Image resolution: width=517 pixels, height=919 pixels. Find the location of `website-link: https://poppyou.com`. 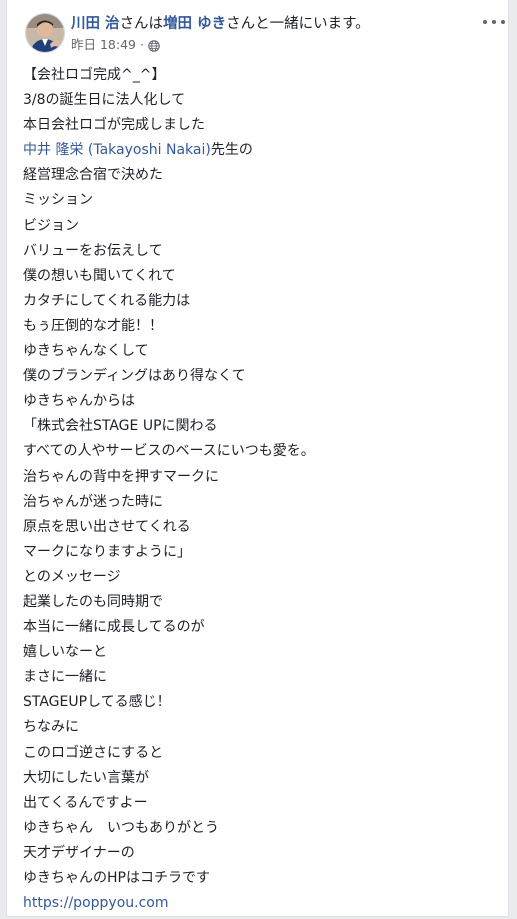

website-link: https://poppyou.com is located at coordinates (95, 903).